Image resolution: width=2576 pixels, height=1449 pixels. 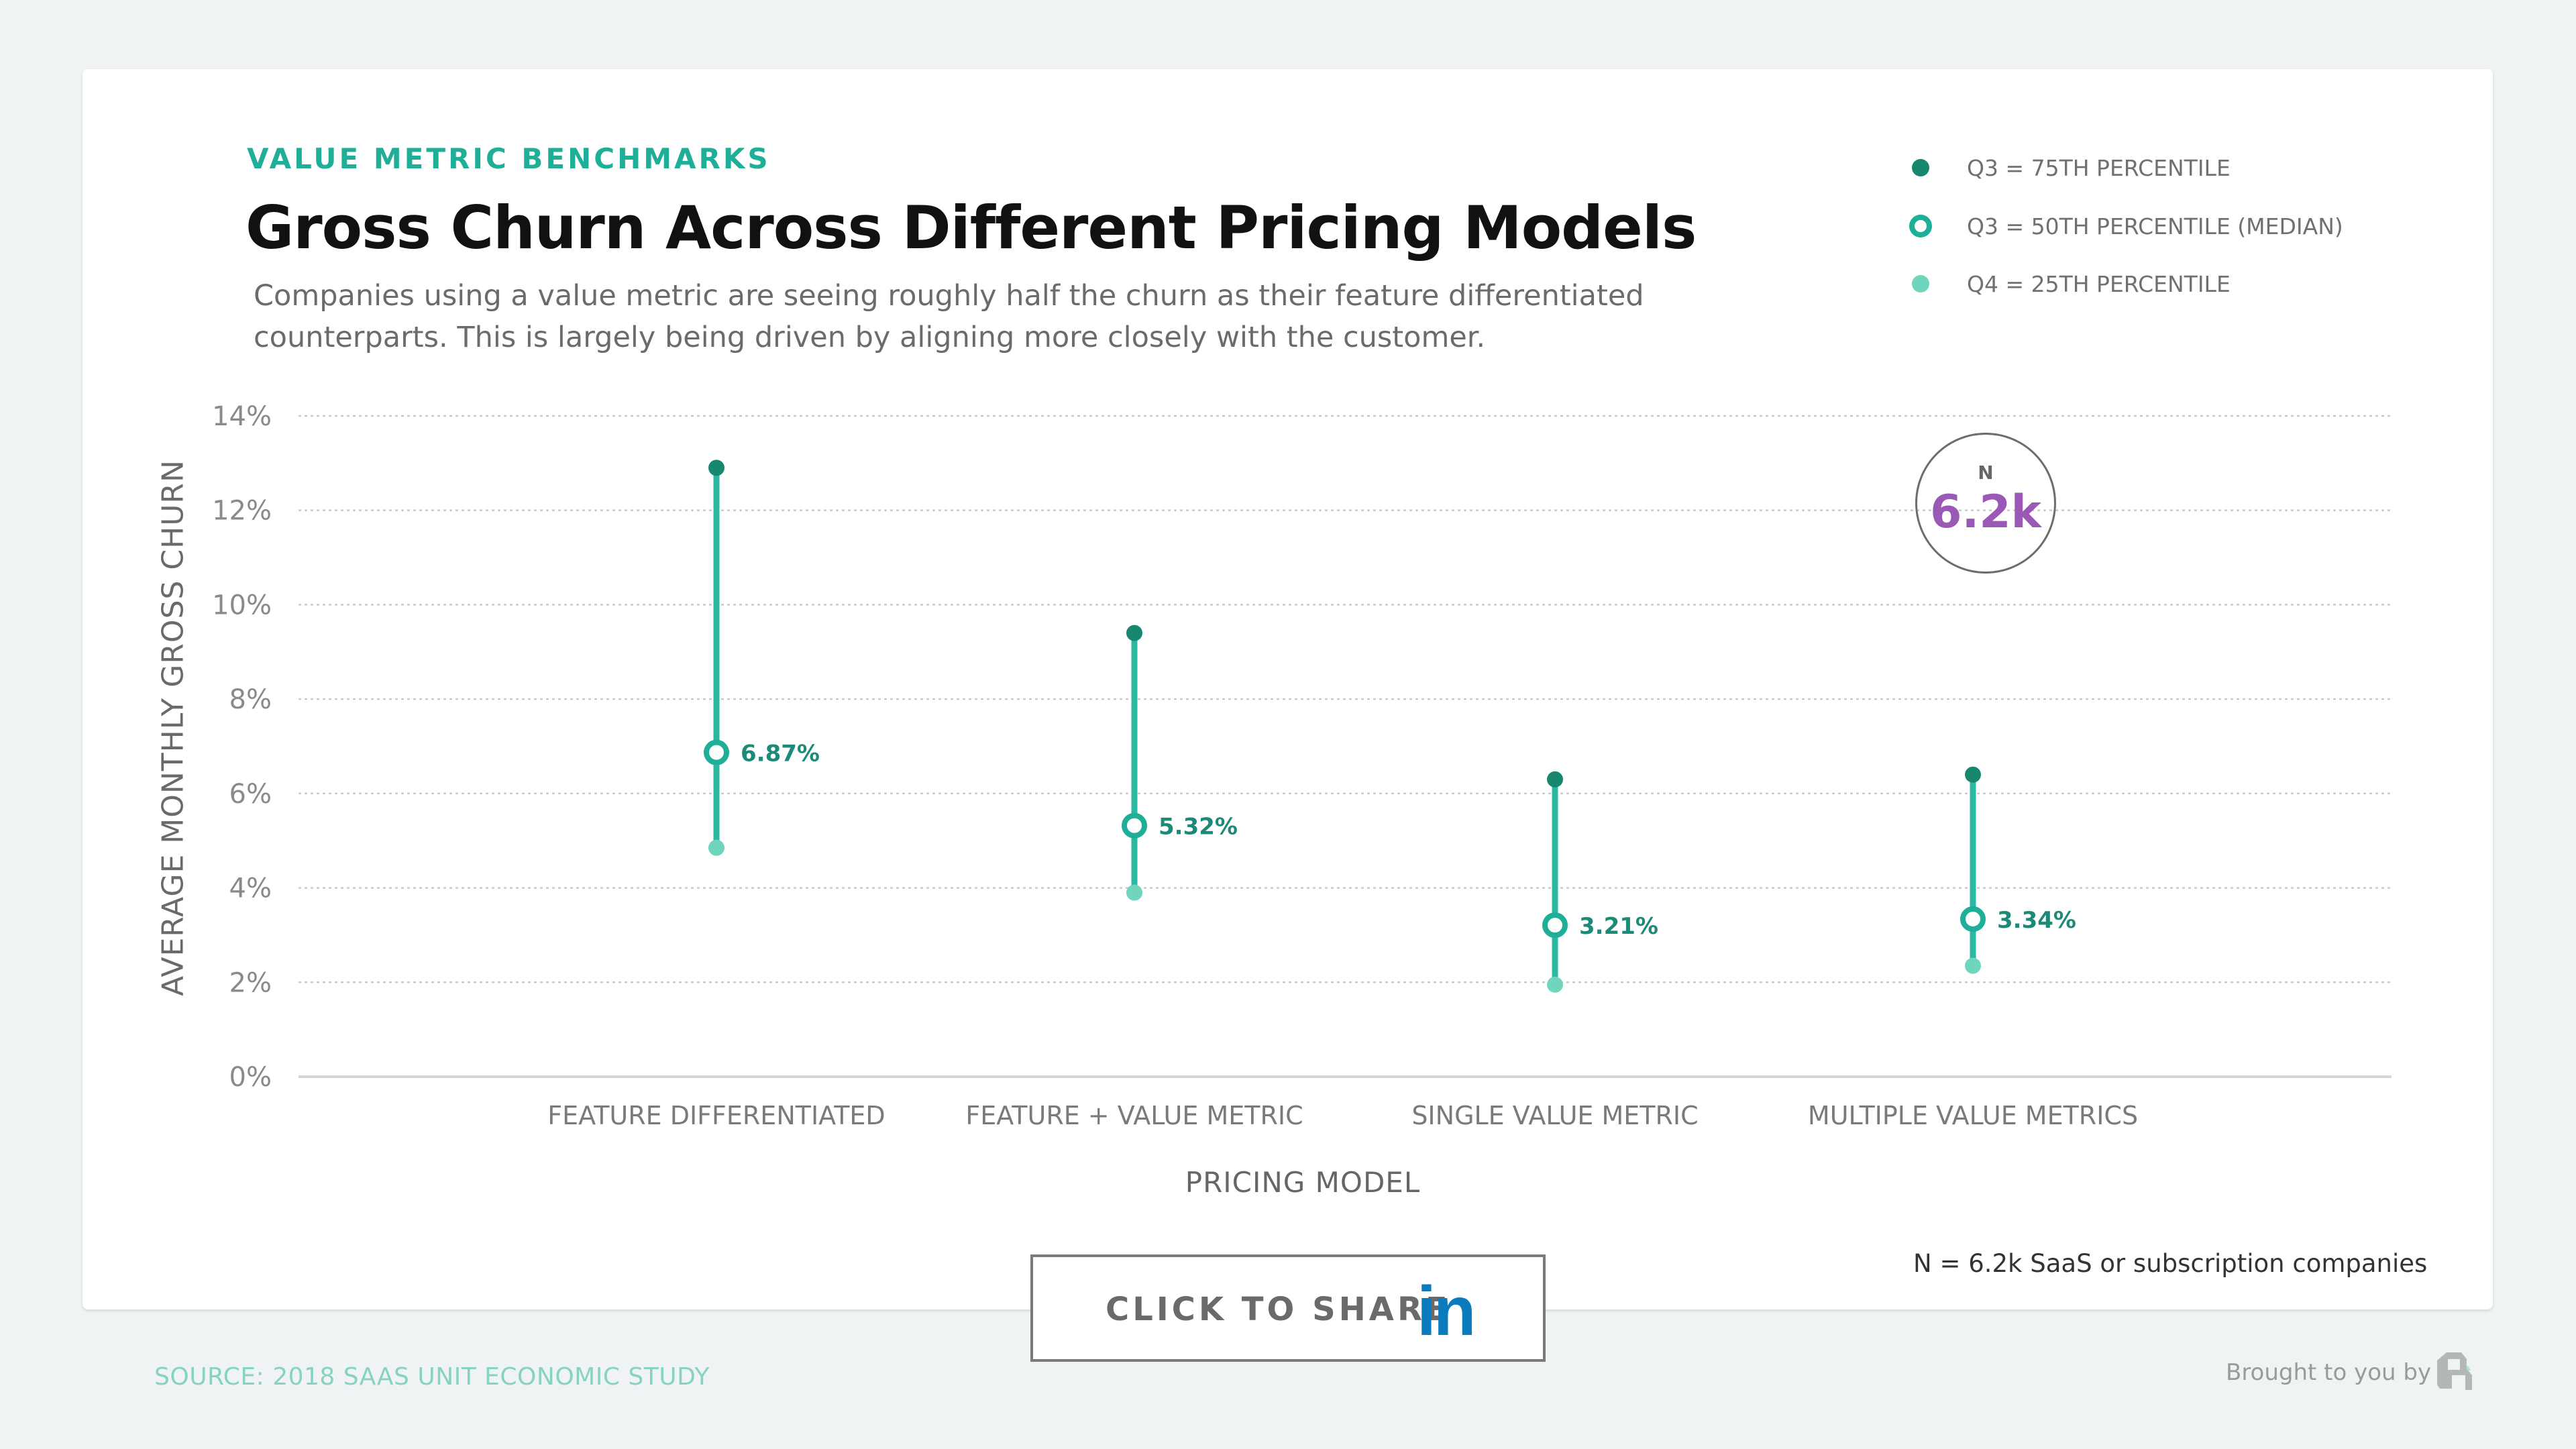 What do you see at coordinates (1446, 1311) in the screenshot?
I see `linkedin-icon: in` at bounding box center [1446, 1311].